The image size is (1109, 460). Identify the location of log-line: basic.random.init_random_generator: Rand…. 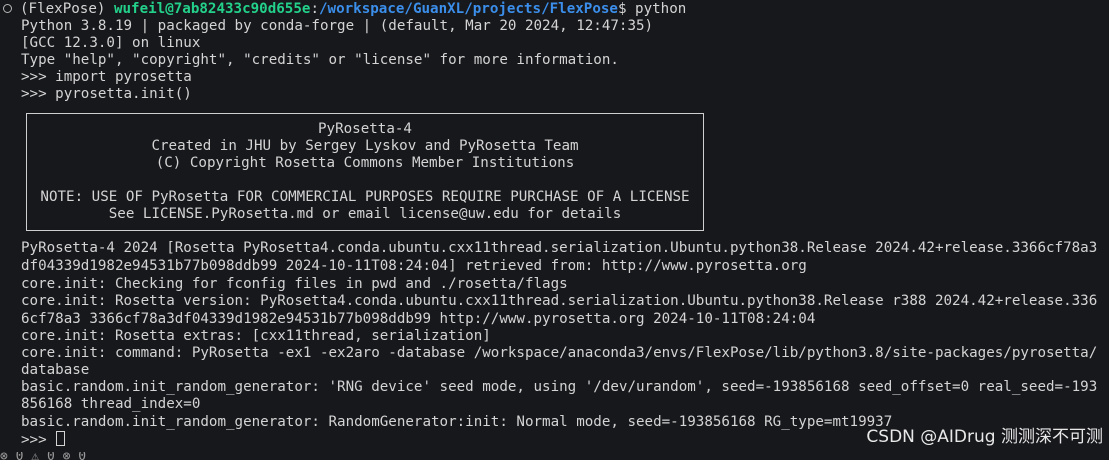
(457, 422).